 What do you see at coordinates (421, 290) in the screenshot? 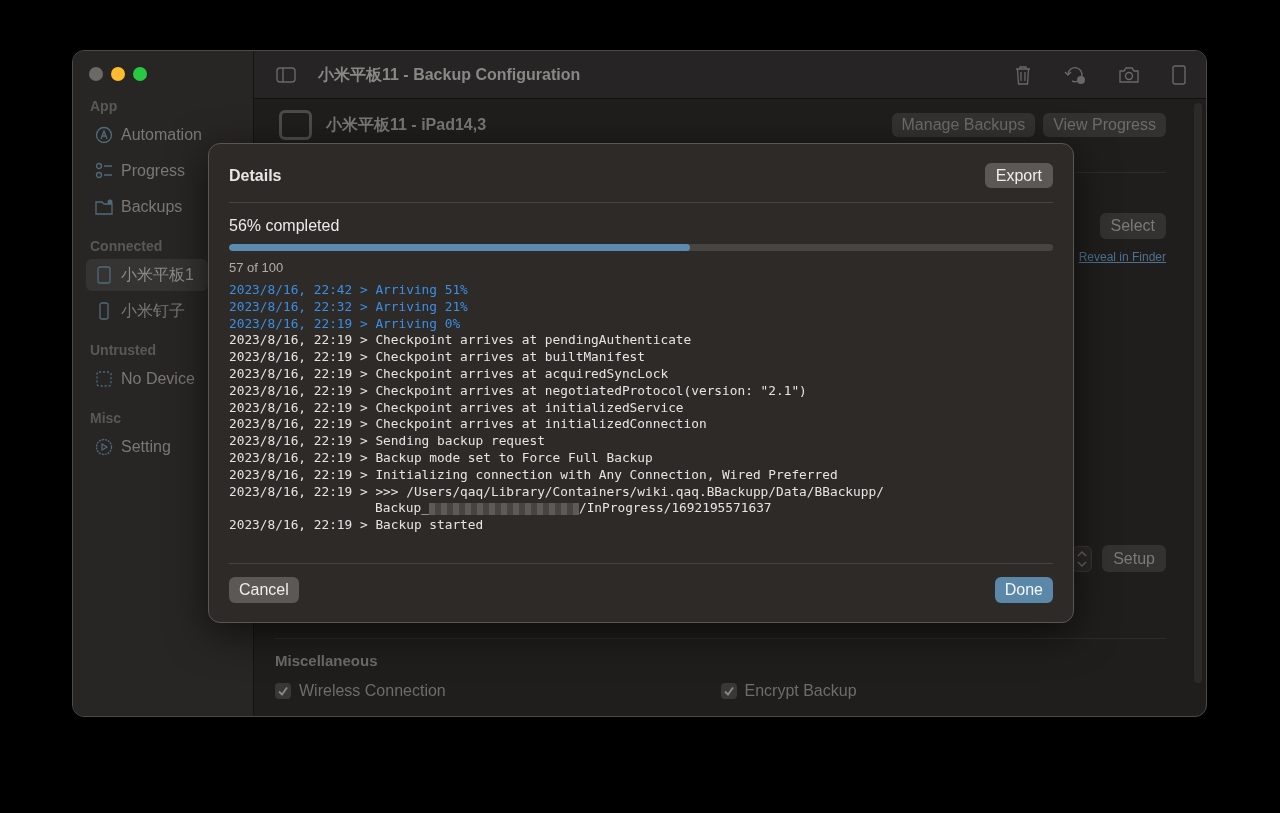
I see `log-message: Arriving 51%` at bounding box center [421, 290].